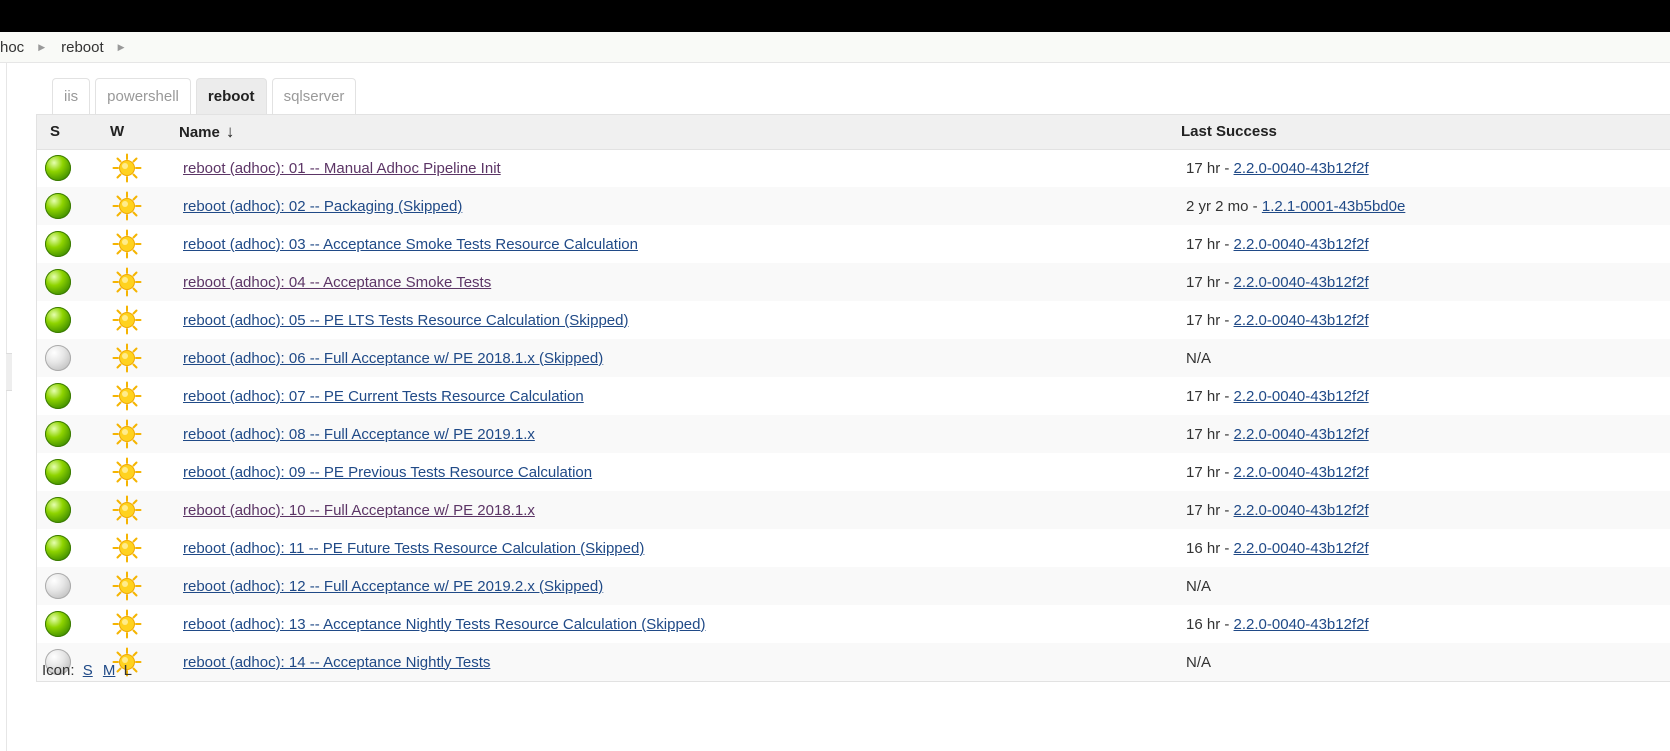  What do you see at coordinates (71, 96) in the screenshot?
I see `tab-iis: iis` at bounding box center [71, 96].